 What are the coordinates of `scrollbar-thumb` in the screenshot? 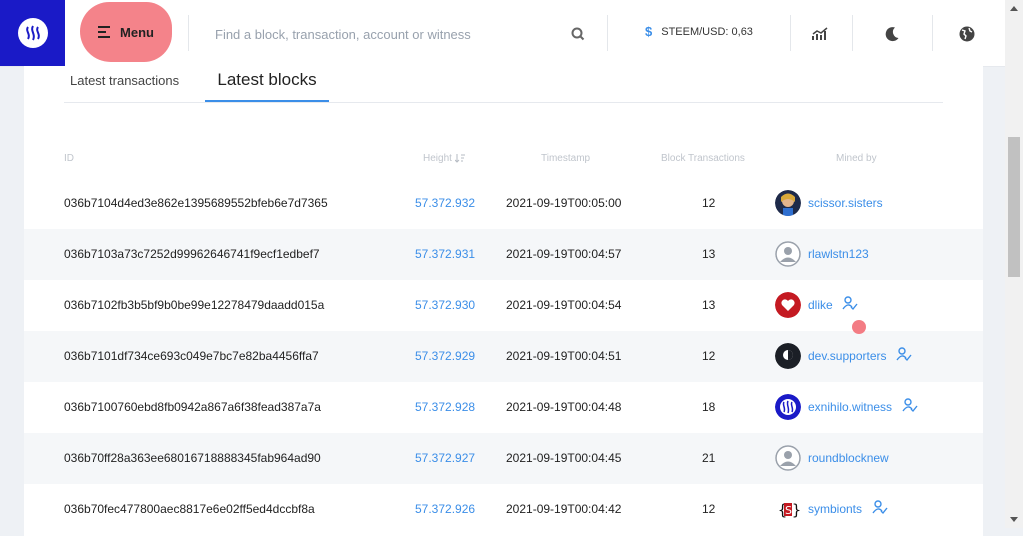 It's located at (1014, 207).